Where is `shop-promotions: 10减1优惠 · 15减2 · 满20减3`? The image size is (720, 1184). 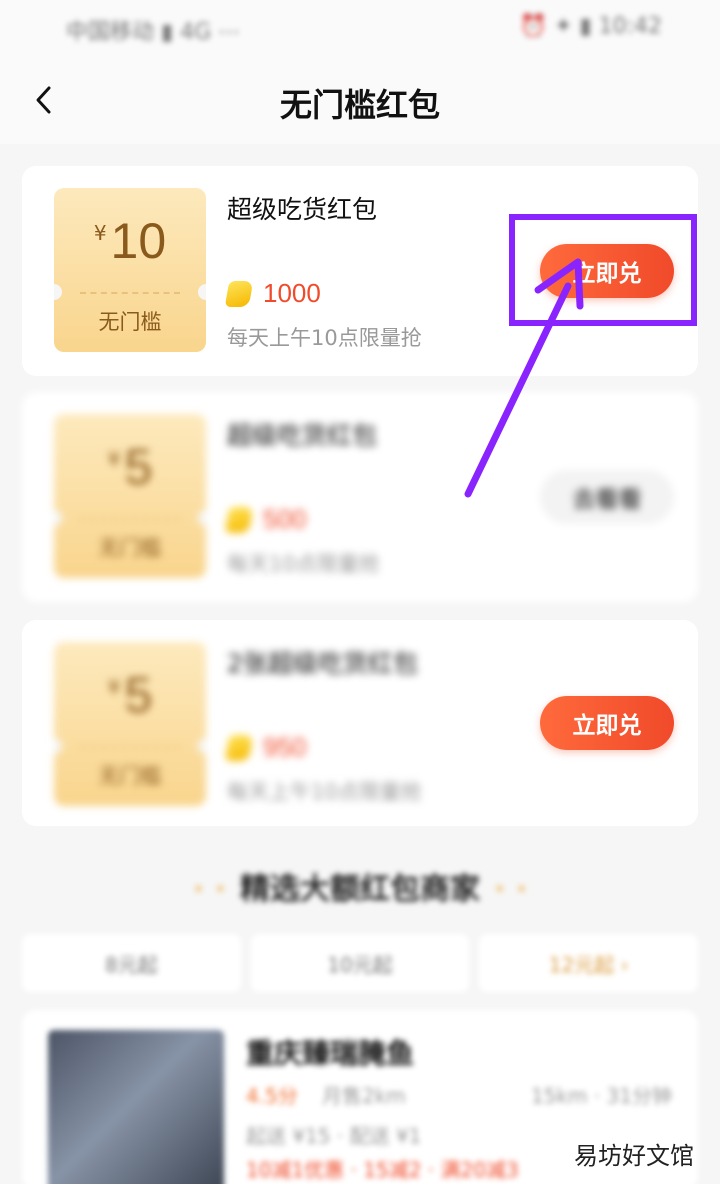
shop-promotions: 10减1优惠 · 15减2 · 满20减3 is located at coordinates (382, 1170).